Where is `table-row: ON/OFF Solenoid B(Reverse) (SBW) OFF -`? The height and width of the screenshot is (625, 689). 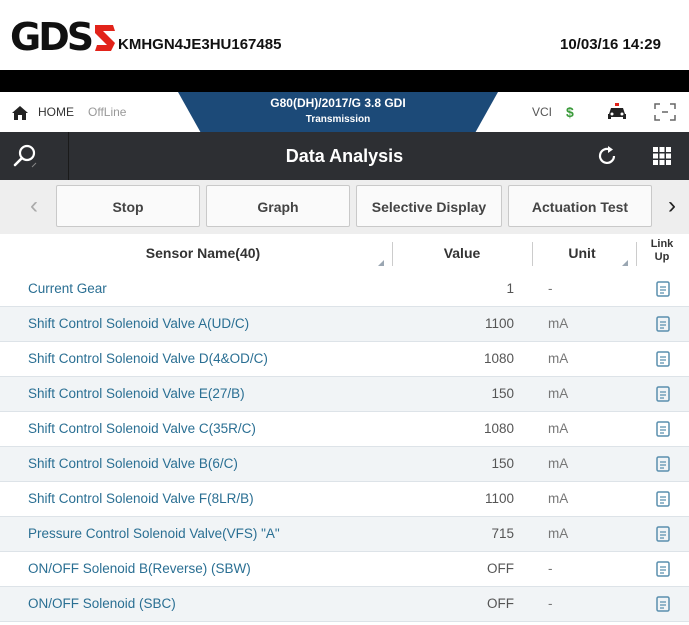
table-row: ON/OFF Solenoid B(Reverse) (SBW) OFF - is located at coordinates (344, 569).